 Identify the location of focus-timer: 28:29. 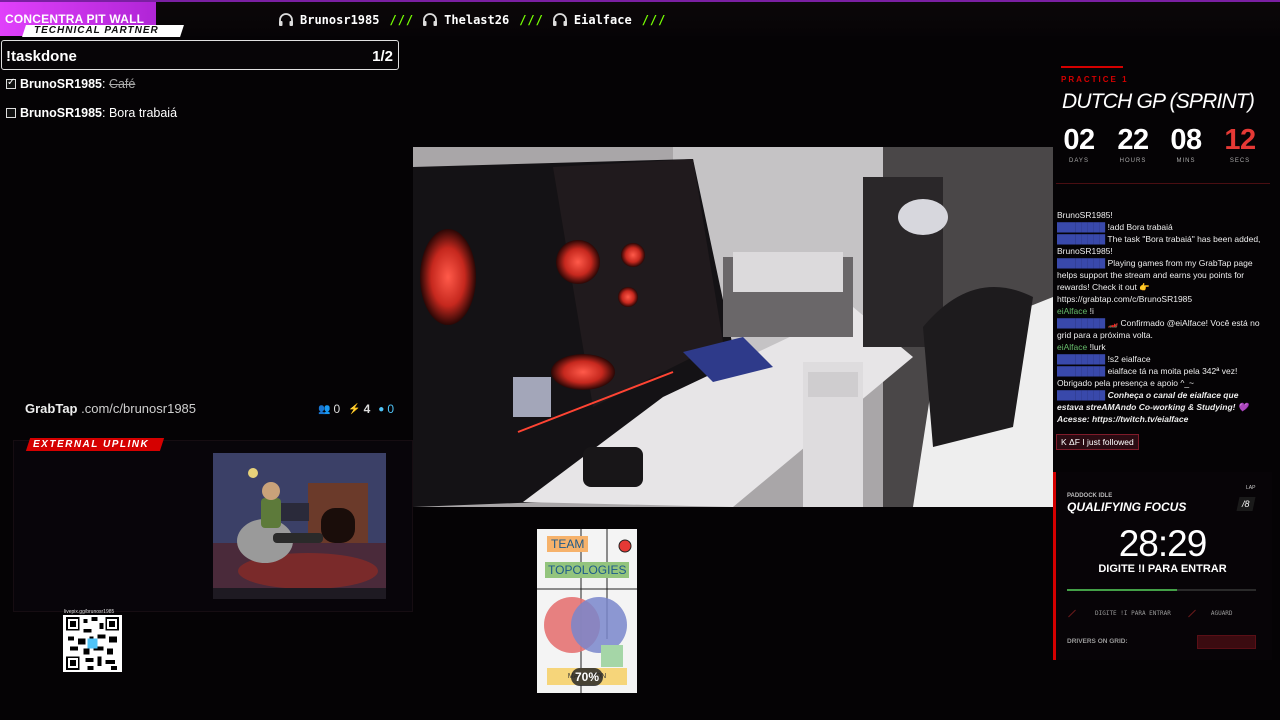
(1163, 543).